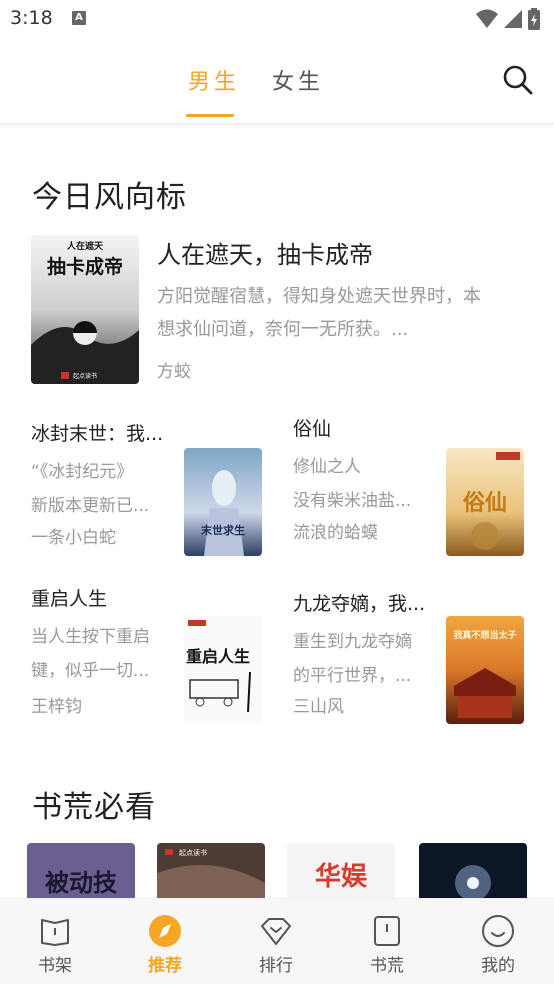 The width and height of the screenshot is (554, 984). I want to click on featured-cover-title-text: 抽卡成帝, so click(85, 266).